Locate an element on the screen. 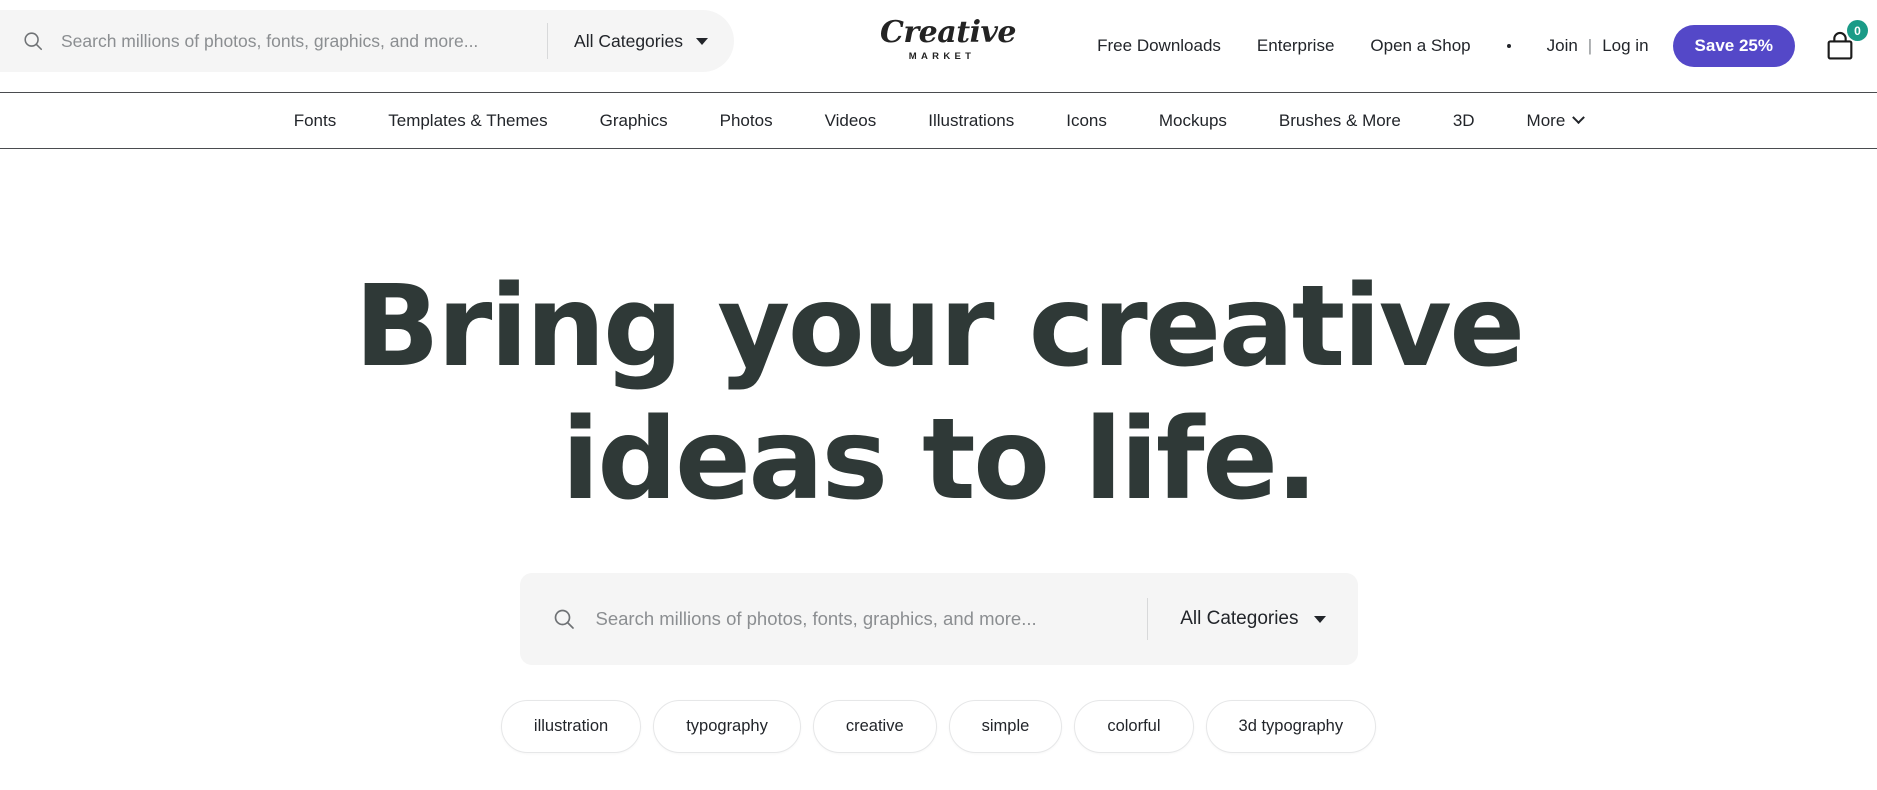 The height and width of the screenshot is (790, 1877). cart-count-badge: 0 is located at coordinates (1857, 30).